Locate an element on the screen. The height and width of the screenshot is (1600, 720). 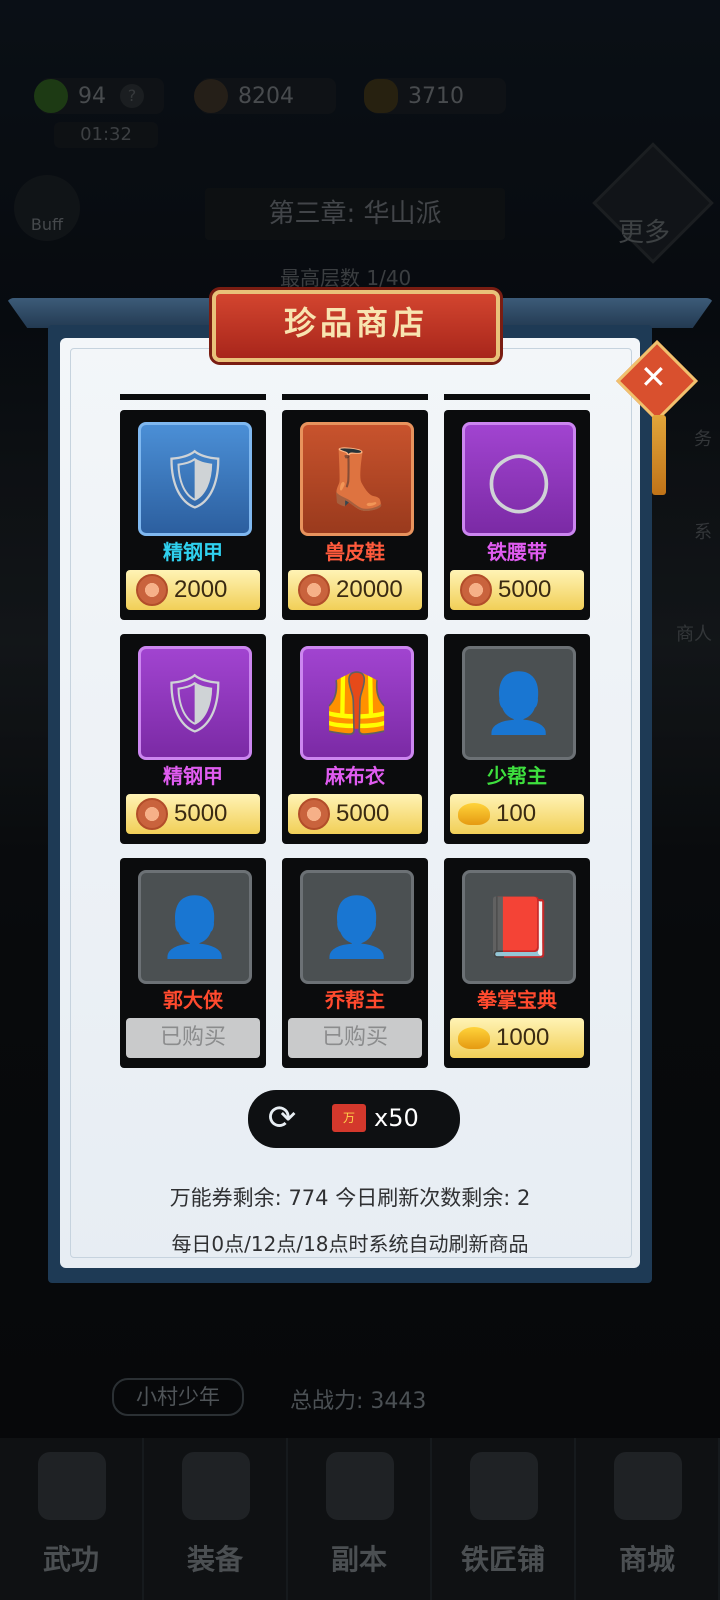
item-glyph-icon: 📕 is located at coordinates (519, 927).